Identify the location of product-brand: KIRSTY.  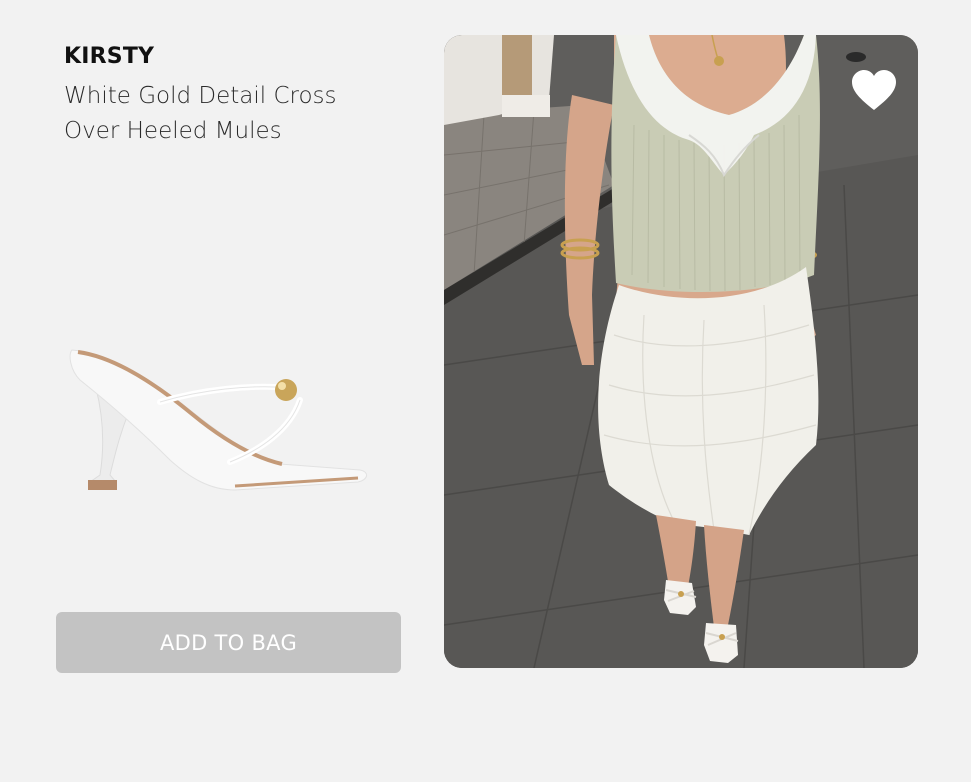
(109, 56).